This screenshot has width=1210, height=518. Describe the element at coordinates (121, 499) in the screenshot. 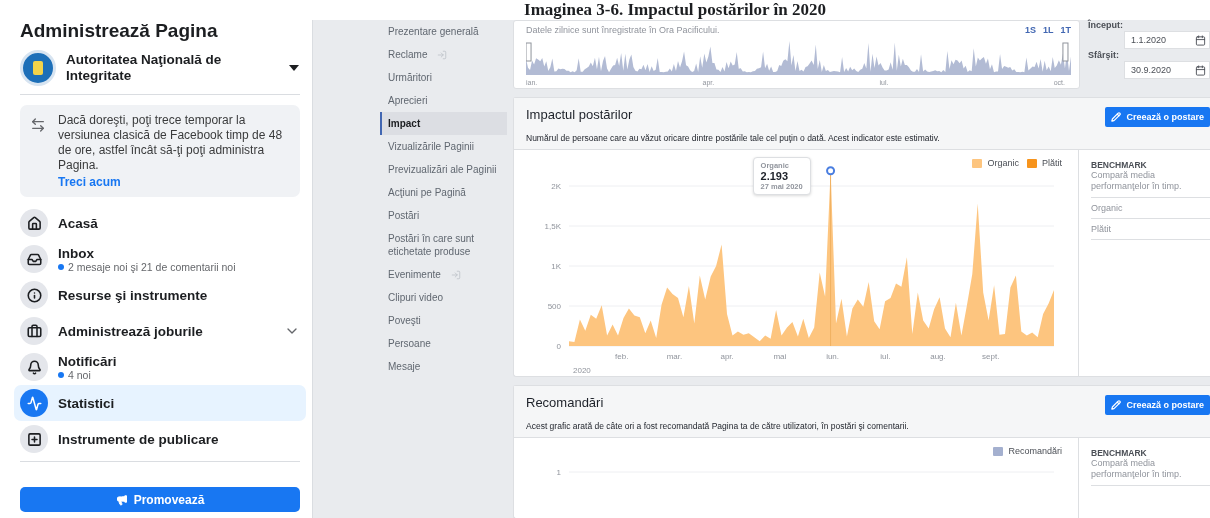

I see `megaphone-icon` at that location.